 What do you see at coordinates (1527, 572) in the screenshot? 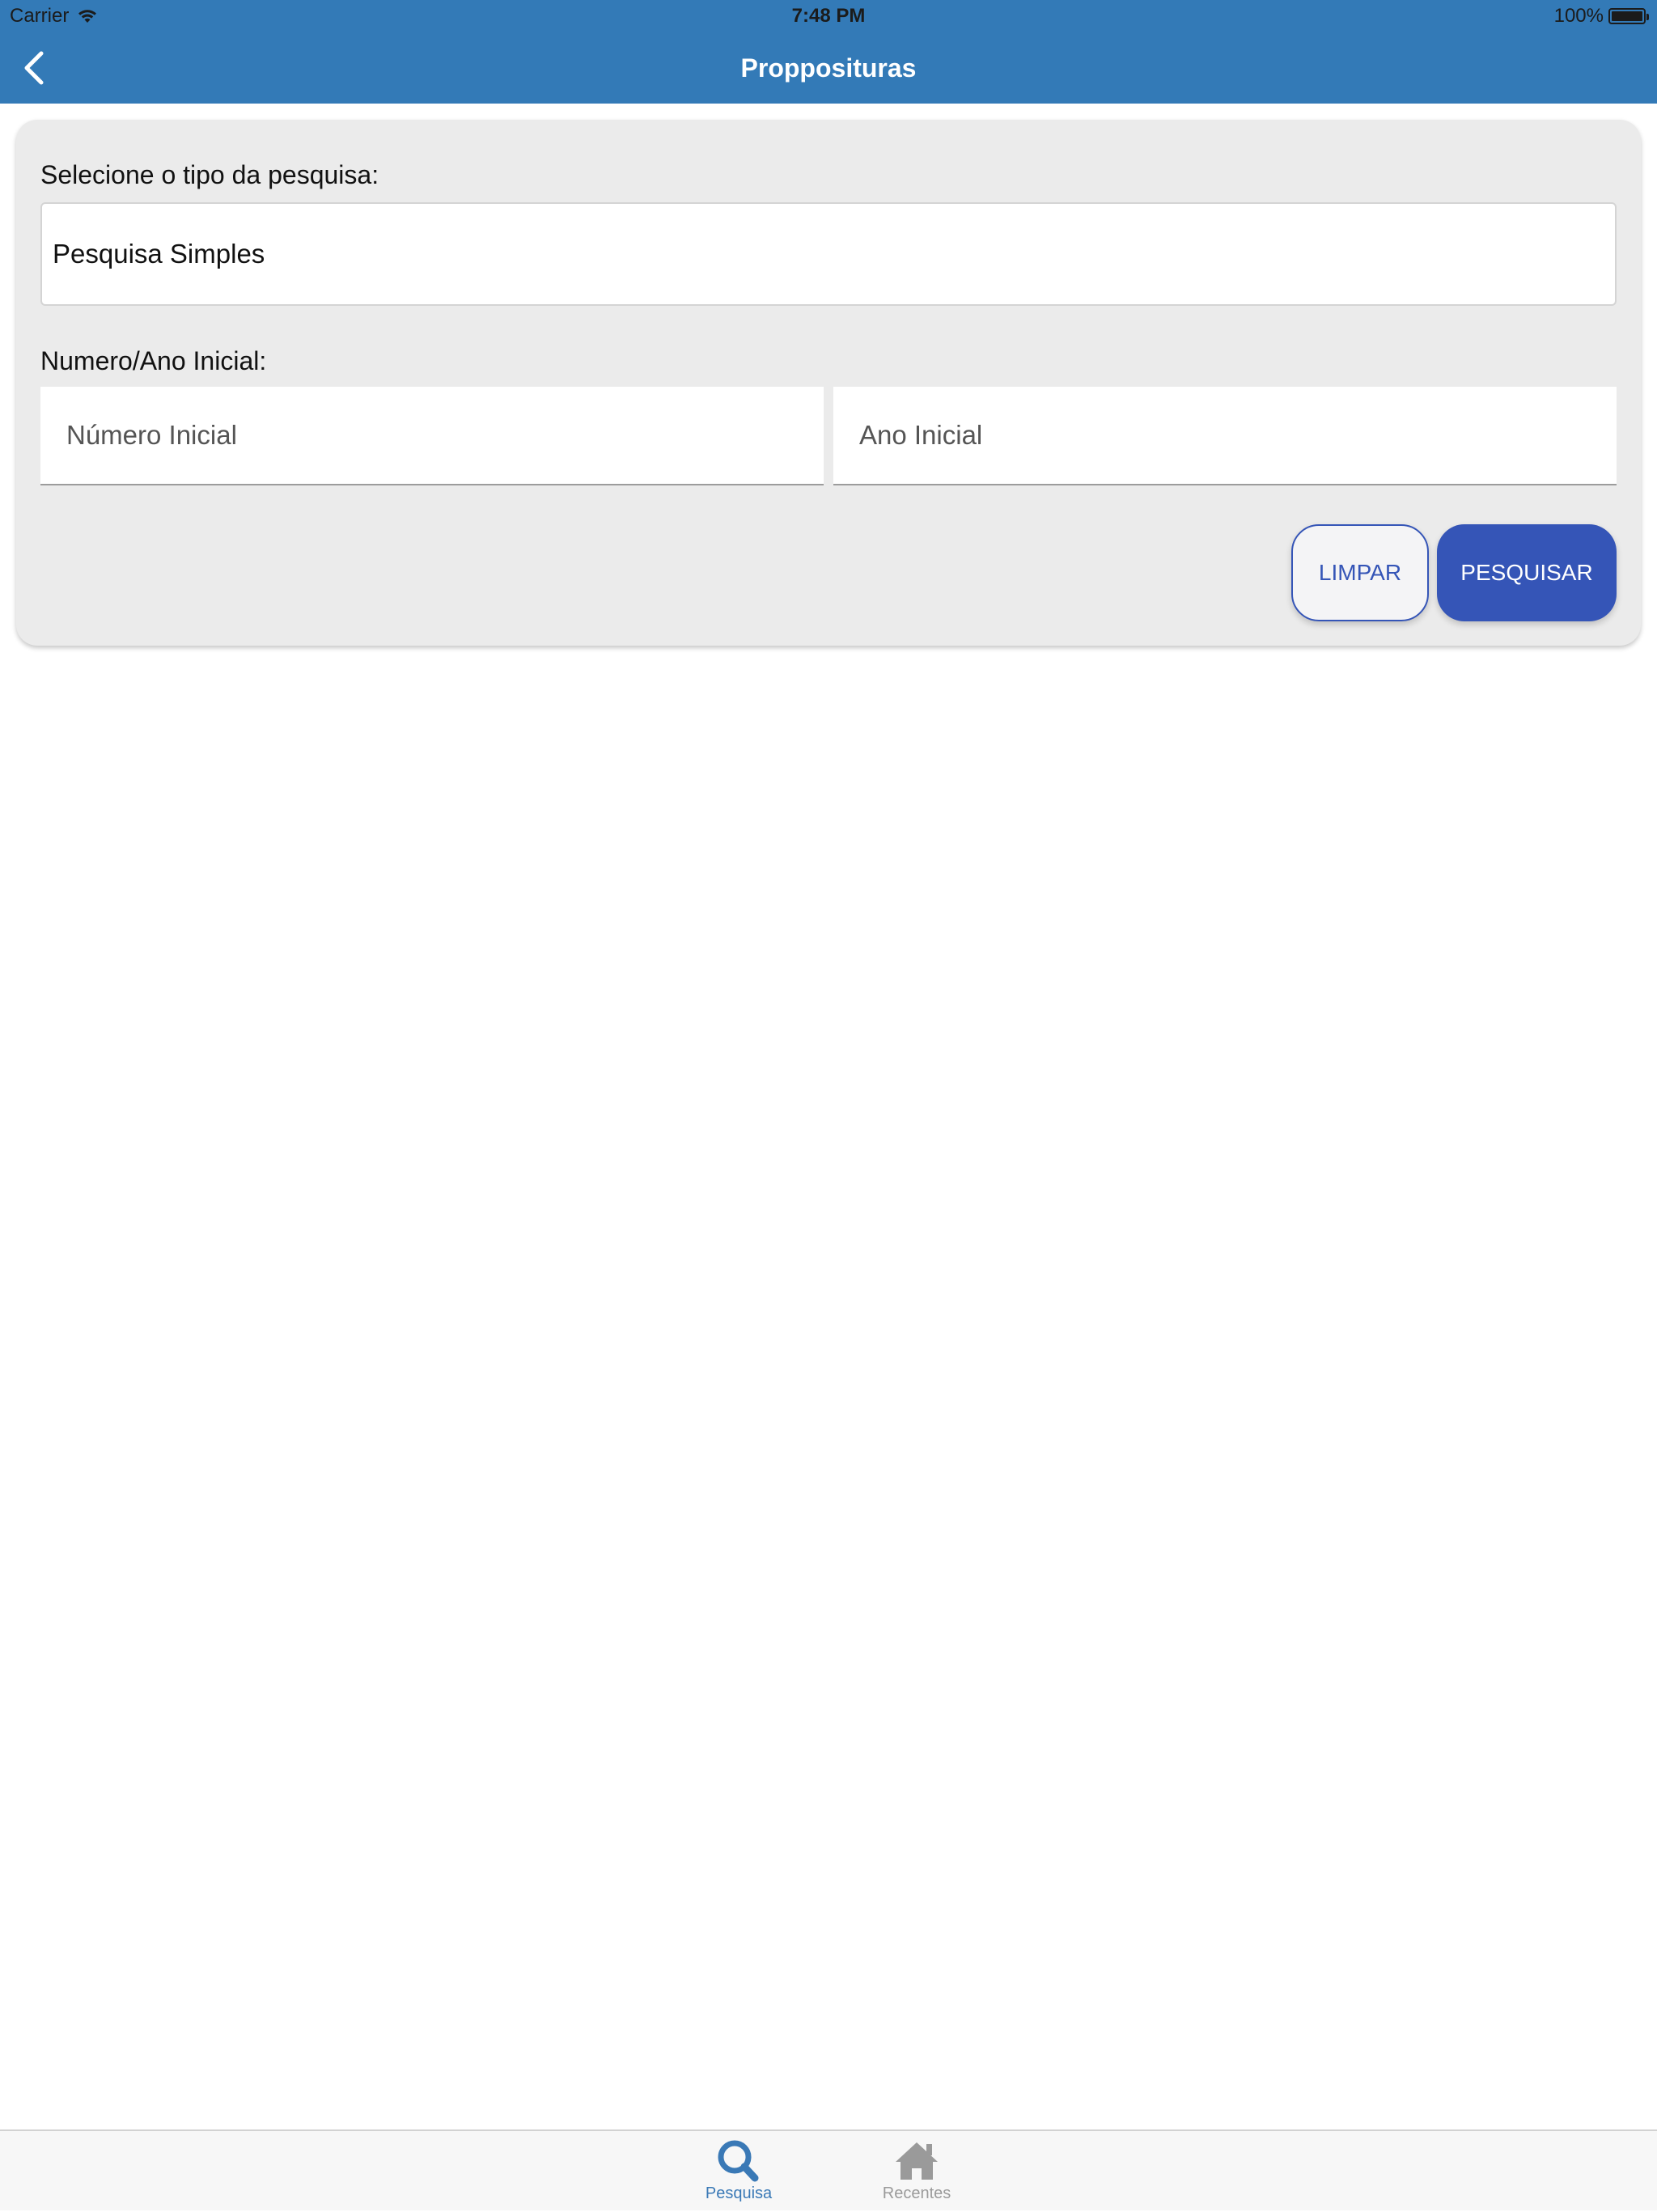
I see `search-button: PESQUISAR` at bounding box center [1527, 572].